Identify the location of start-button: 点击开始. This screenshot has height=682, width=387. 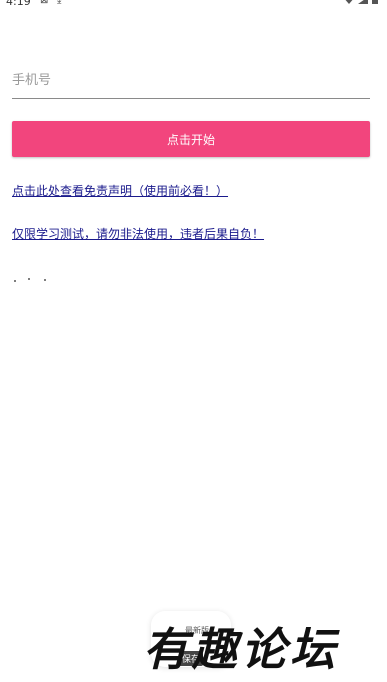
(191, 139).